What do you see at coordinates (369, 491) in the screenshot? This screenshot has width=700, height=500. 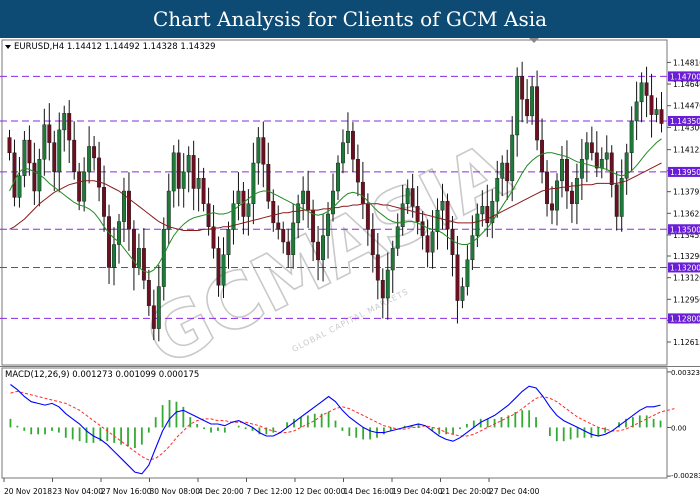 I see `time-tick-label: 14 Dec 16:00` at bounding box center [369, 491].